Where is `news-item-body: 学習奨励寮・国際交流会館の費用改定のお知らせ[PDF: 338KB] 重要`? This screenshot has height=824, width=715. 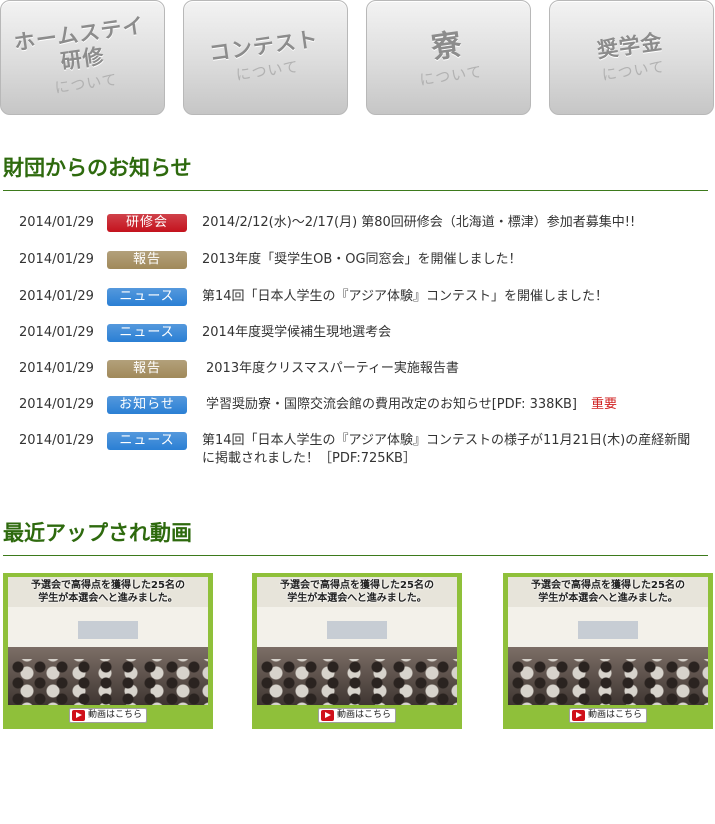
news-item-body: 学習奨励寮・国際交流会館の費用改定のお知らせ[PDF: 338KB] 重要 is located at coordinates (456, 405).